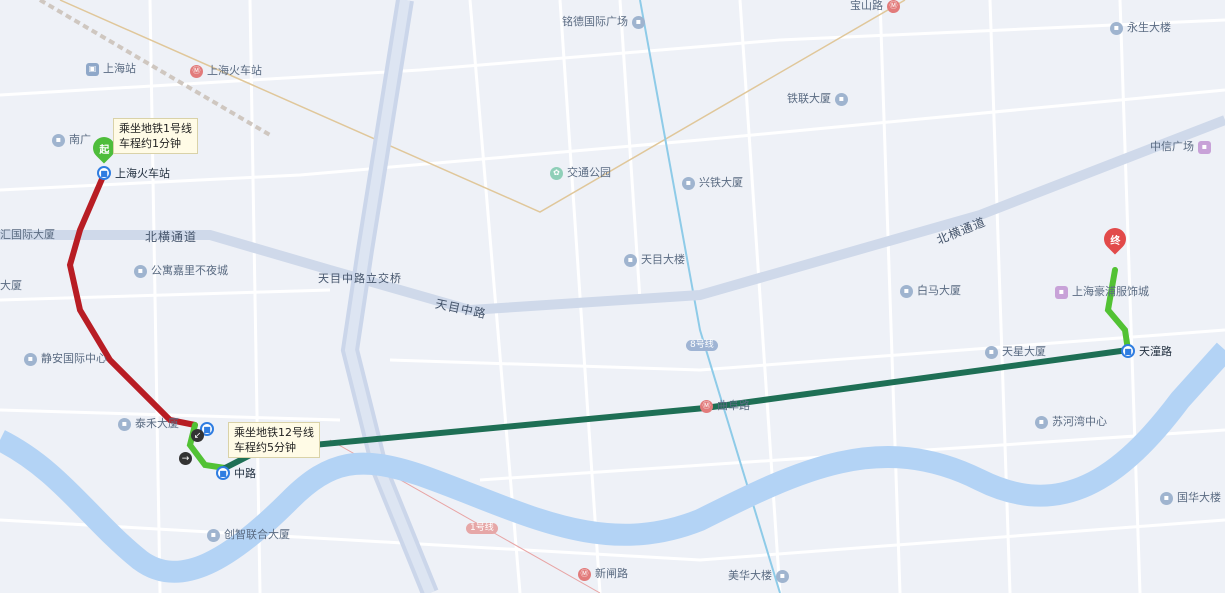 The image size is (1225, 593). Describe the element at coordinates (92, 69) in the screenshot. I see `railway-station-icon: ▣` at that location.